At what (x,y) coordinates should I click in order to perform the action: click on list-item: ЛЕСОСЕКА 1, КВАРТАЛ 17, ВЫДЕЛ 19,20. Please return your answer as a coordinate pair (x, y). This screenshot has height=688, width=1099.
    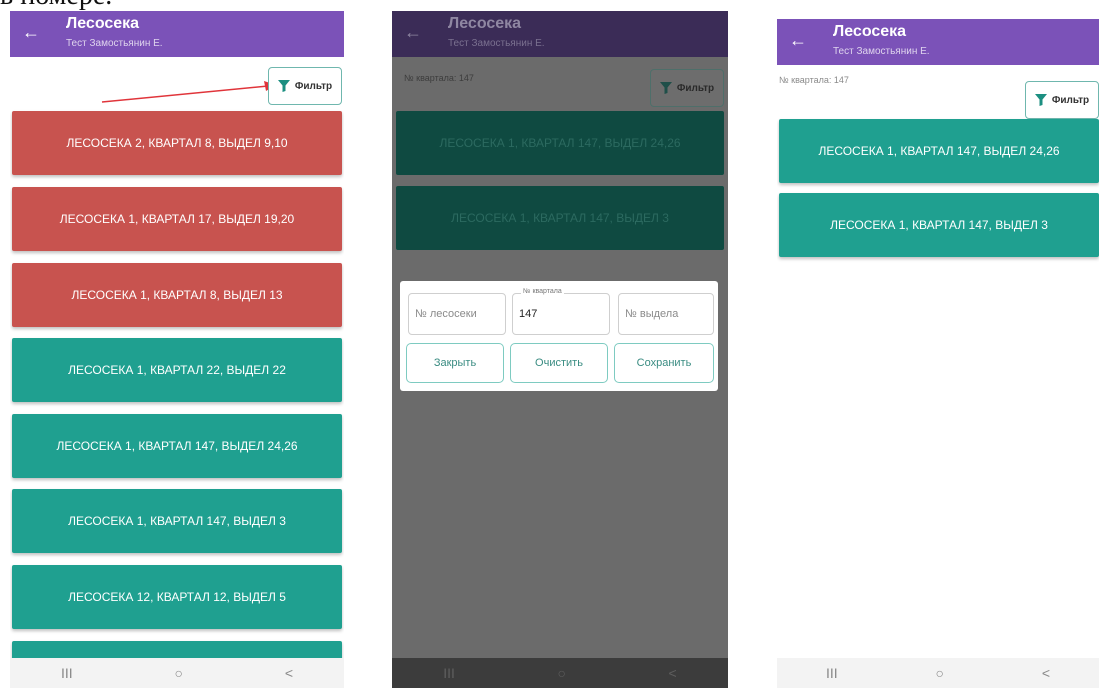
    Looking at the image, I should click on (177, 219).